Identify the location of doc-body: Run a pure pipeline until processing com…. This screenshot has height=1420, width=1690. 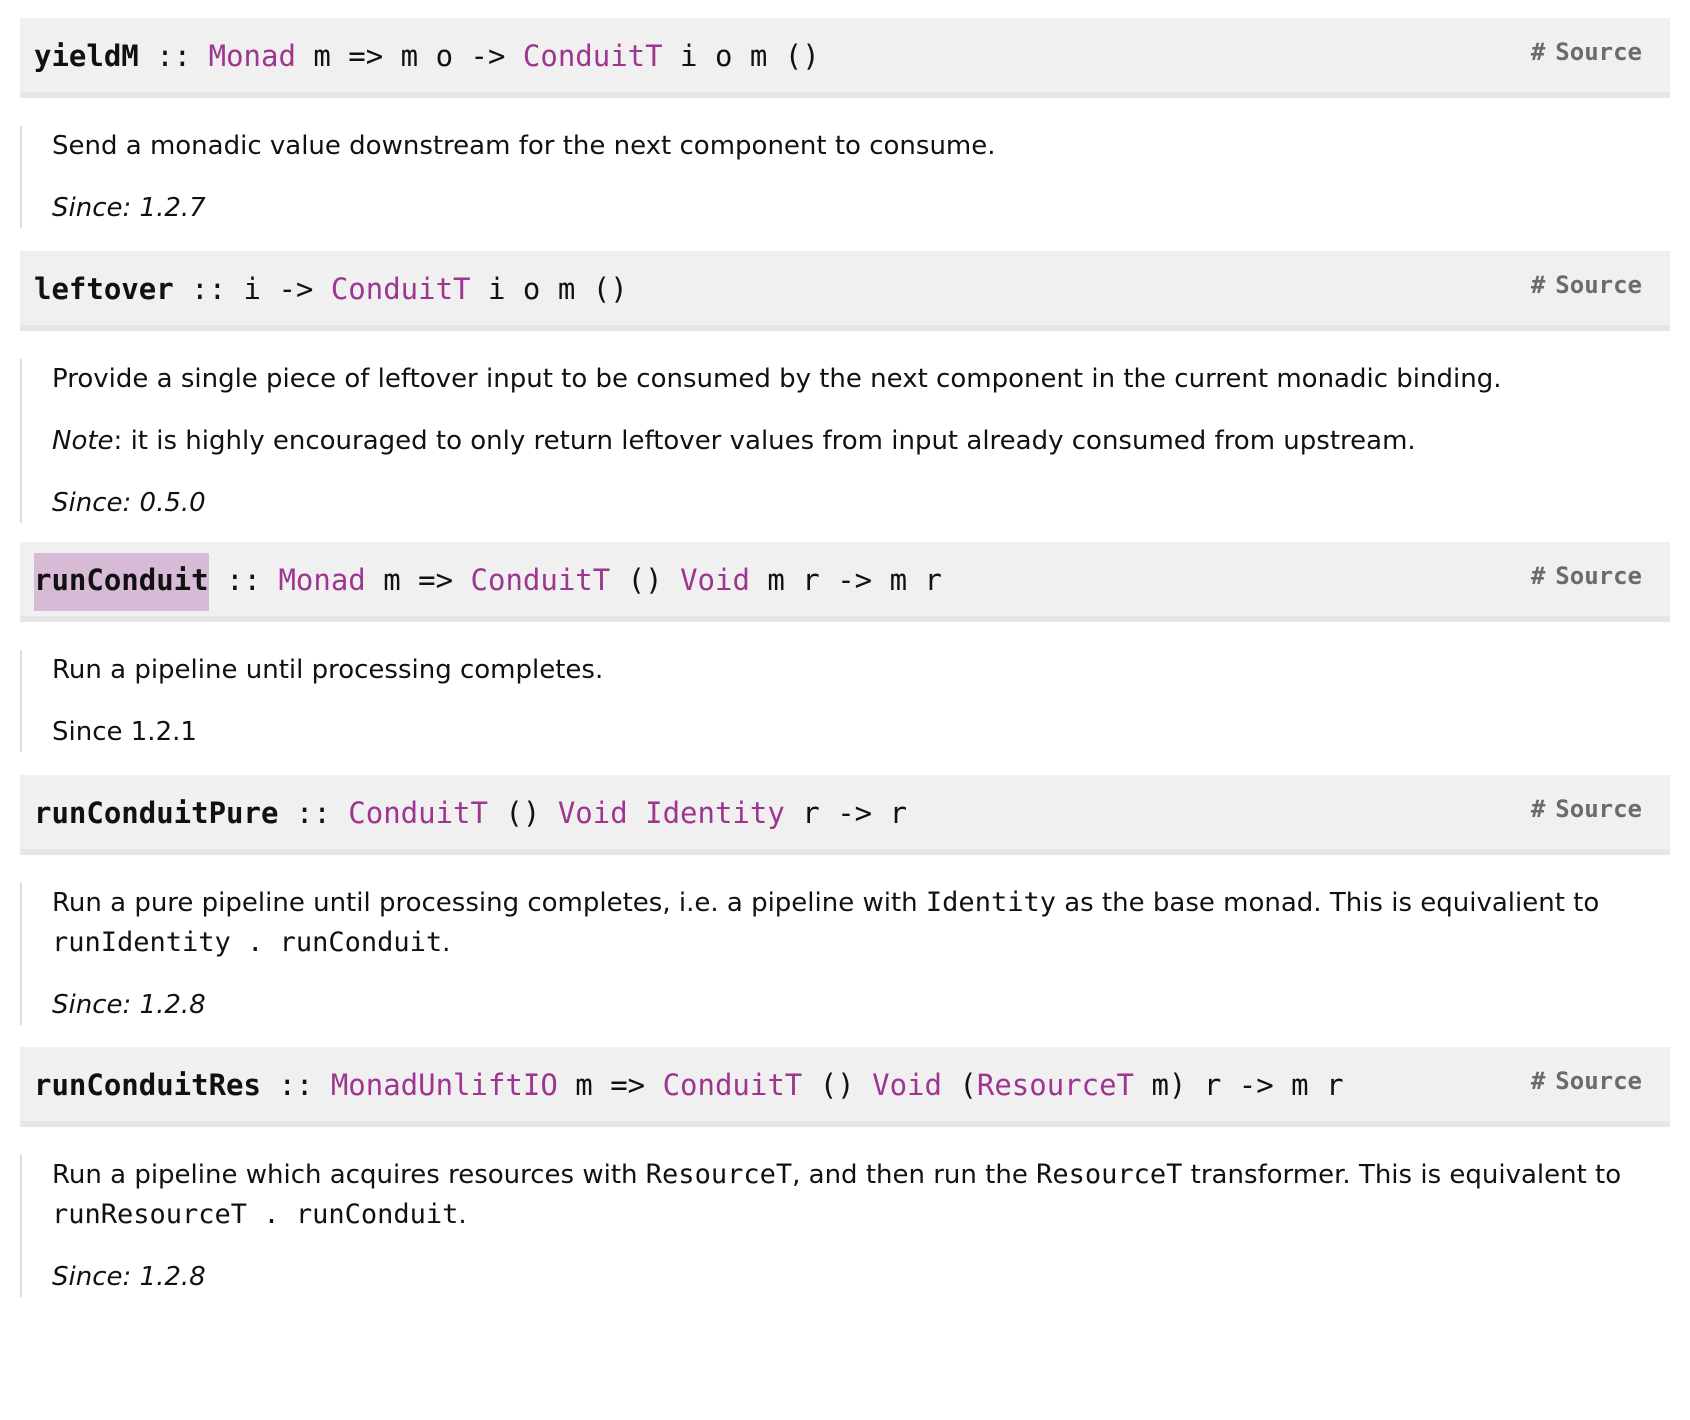
(845, 954).